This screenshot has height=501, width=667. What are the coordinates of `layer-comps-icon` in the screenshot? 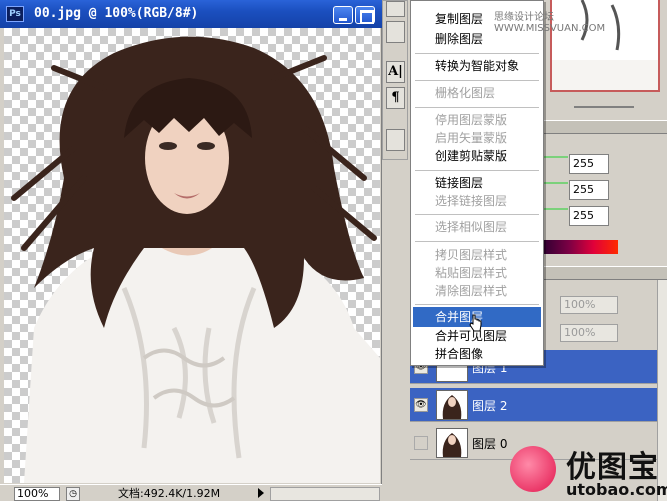 It's located at (395, 140).